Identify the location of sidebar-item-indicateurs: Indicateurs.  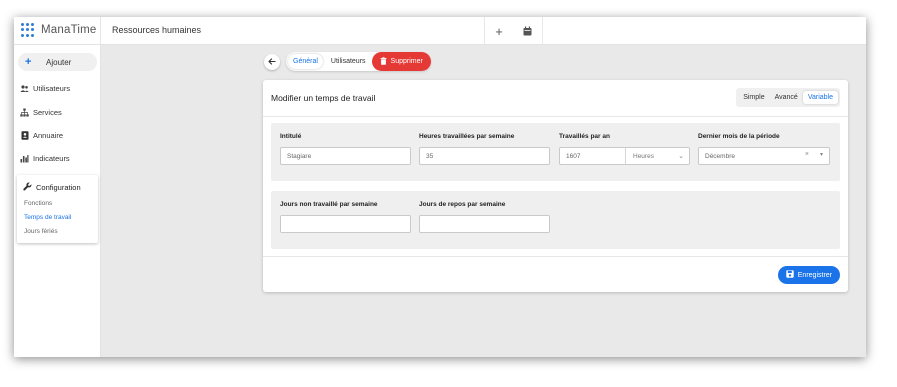
(45, 158).